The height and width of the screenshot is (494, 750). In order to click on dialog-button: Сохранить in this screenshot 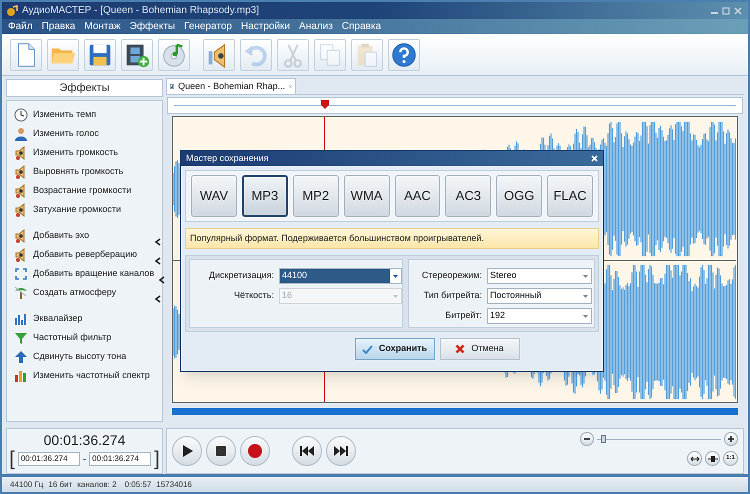, I will do `click(394, 349)`.